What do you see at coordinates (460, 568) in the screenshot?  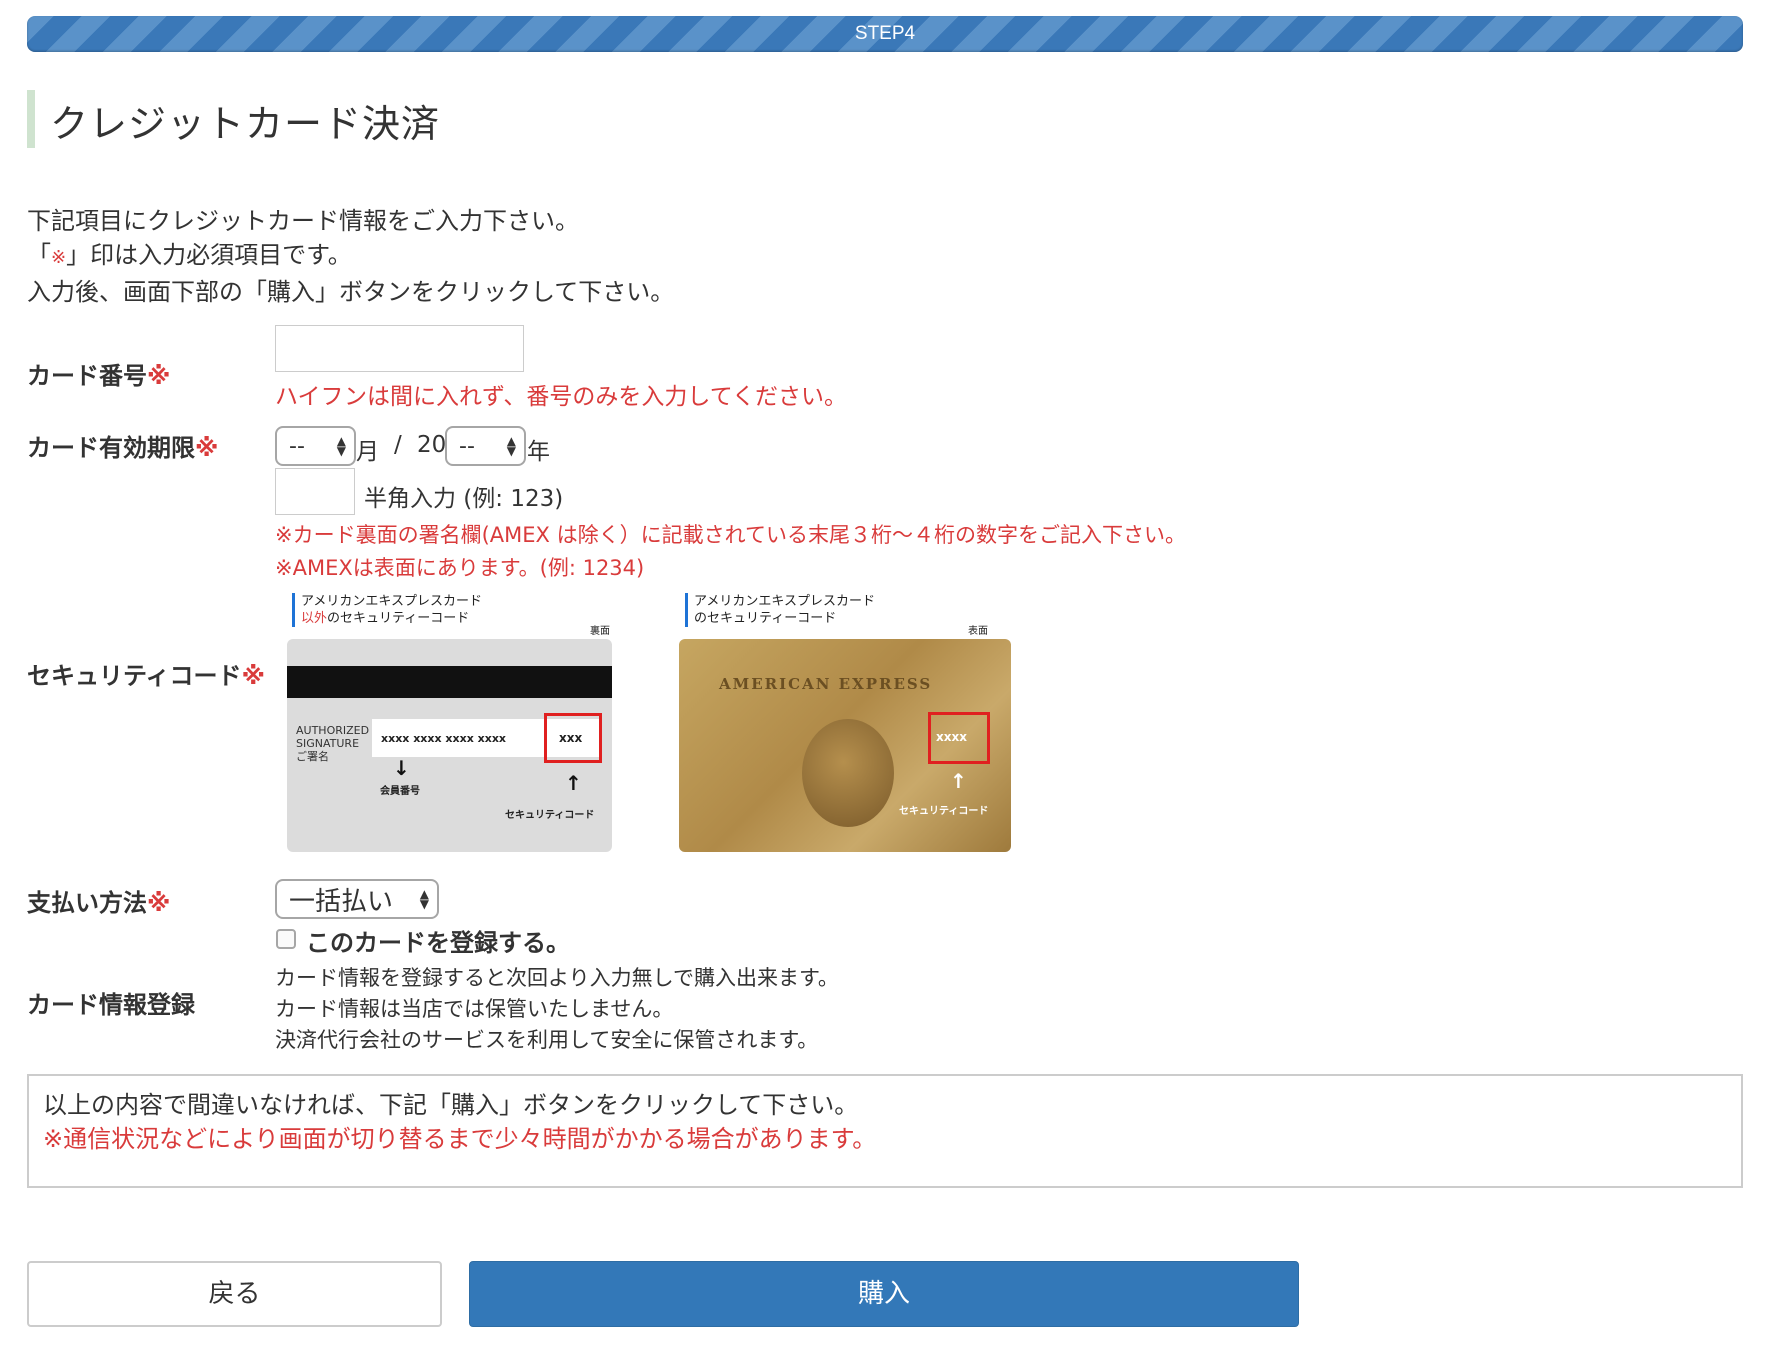 I see `security-code-note-2: ※AMEXは表面にあります。(例: 1234)` at bounding box center [460, 568].